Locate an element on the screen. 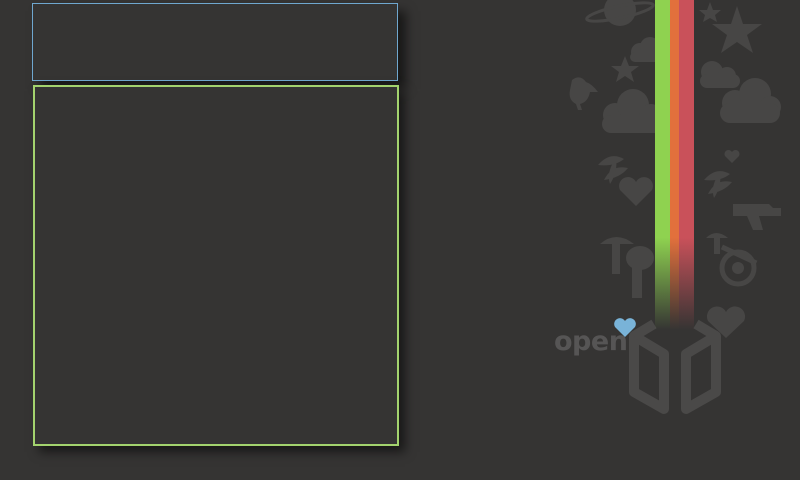 The width and height of the screenshot is (800, 480). brand-wordmark: open is located at coordinates (591, 341).